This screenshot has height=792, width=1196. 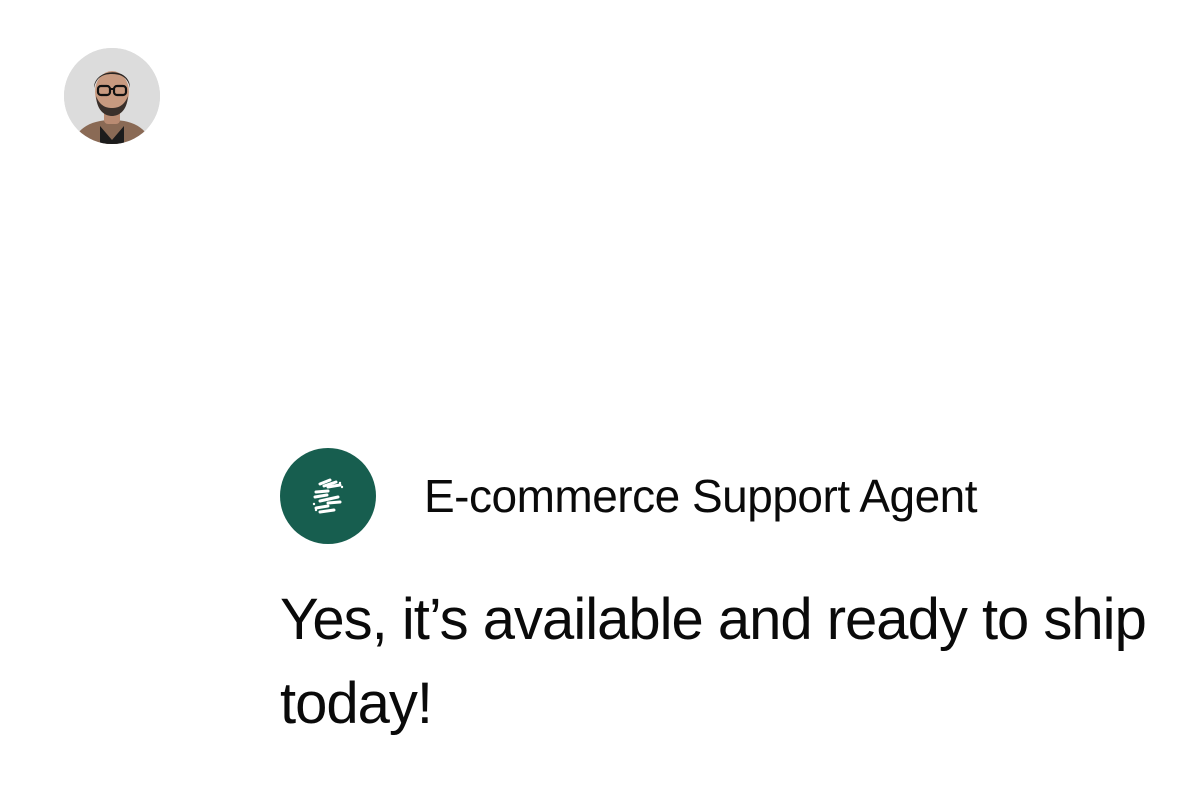 What do you see at coordinates (701, 496) in the screenshot?
I see `agent-name: E-commerce Support Agent` at bounding box center [701, 496].